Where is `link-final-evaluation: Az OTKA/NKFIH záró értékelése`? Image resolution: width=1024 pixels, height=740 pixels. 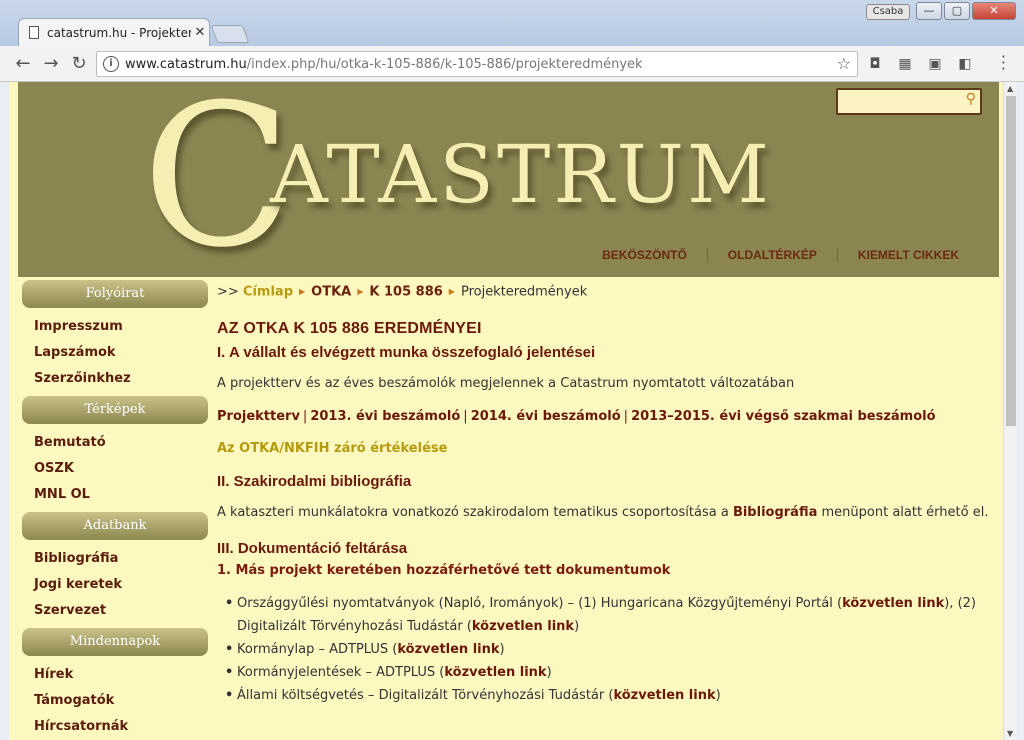
link-final-evaluation: Az OTKA/NKFIH záró értékelése is located at coordinates (607, 448).